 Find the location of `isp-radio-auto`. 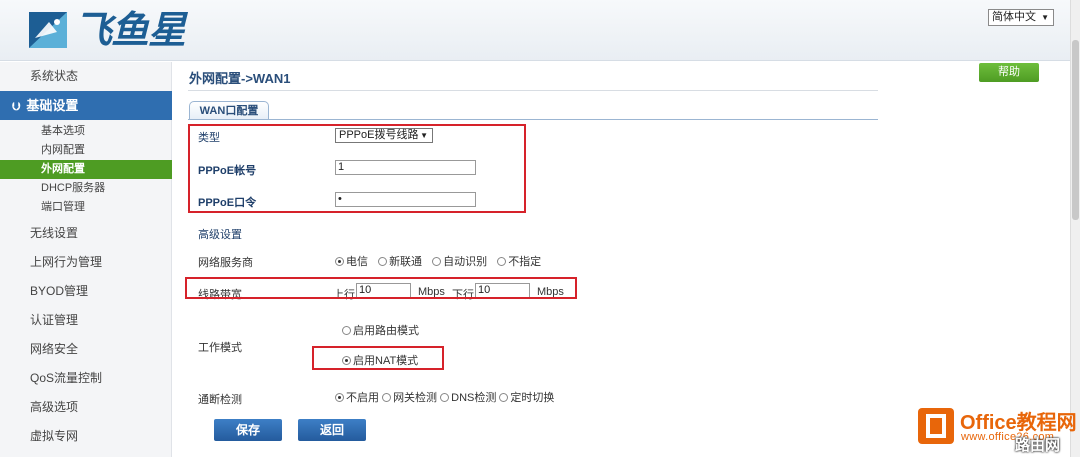

isp-radio-auto is located at coordinates (437, 261).